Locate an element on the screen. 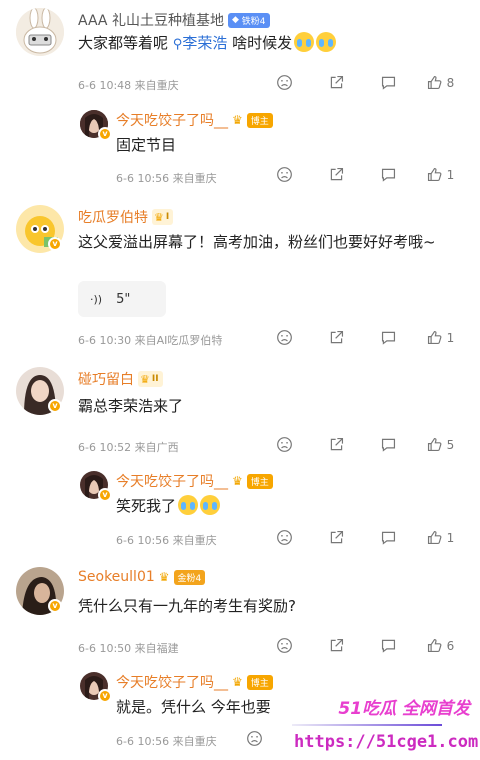 The height and width of the screenshot is (760, 480). mention-link: ⚲李荣浩 is located at coordinates (202, 43).